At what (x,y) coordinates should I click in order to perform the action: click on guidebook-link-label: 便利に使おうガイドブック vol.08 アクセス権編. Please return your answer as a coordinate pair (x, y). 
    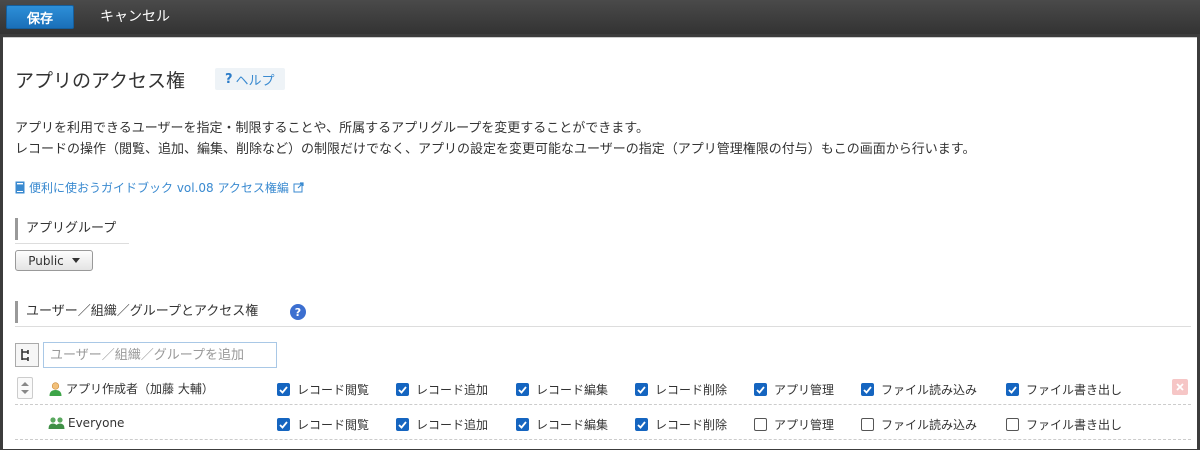
    Looking at the image, I should click on (159, 188).